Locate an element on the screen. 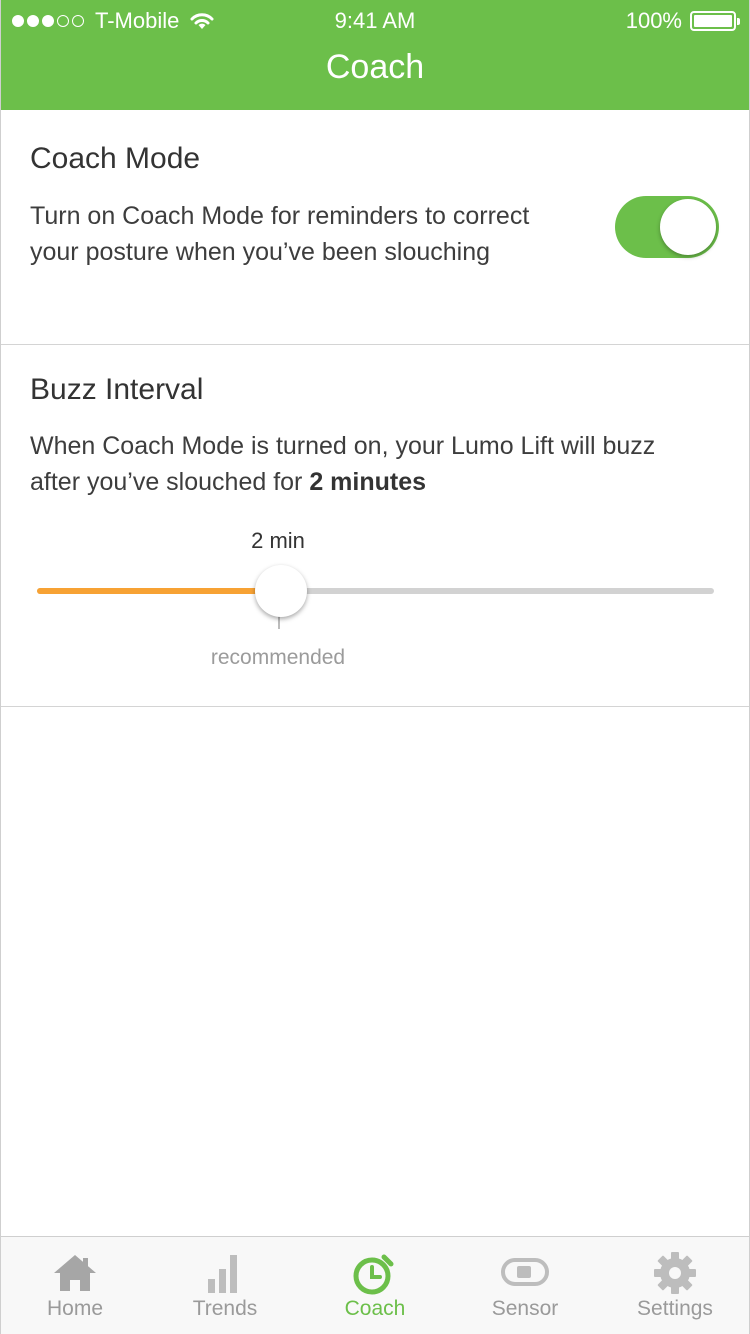  status-bar: T-Mobile 9:41 AM 100% is located at coordinates (375, 20).